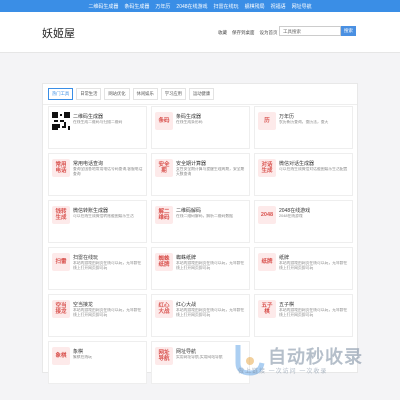 The width and height of the screenshot is (400, 400). I want to click on tool-icon: 蜘蛛 纸牌, so click(164, 262).